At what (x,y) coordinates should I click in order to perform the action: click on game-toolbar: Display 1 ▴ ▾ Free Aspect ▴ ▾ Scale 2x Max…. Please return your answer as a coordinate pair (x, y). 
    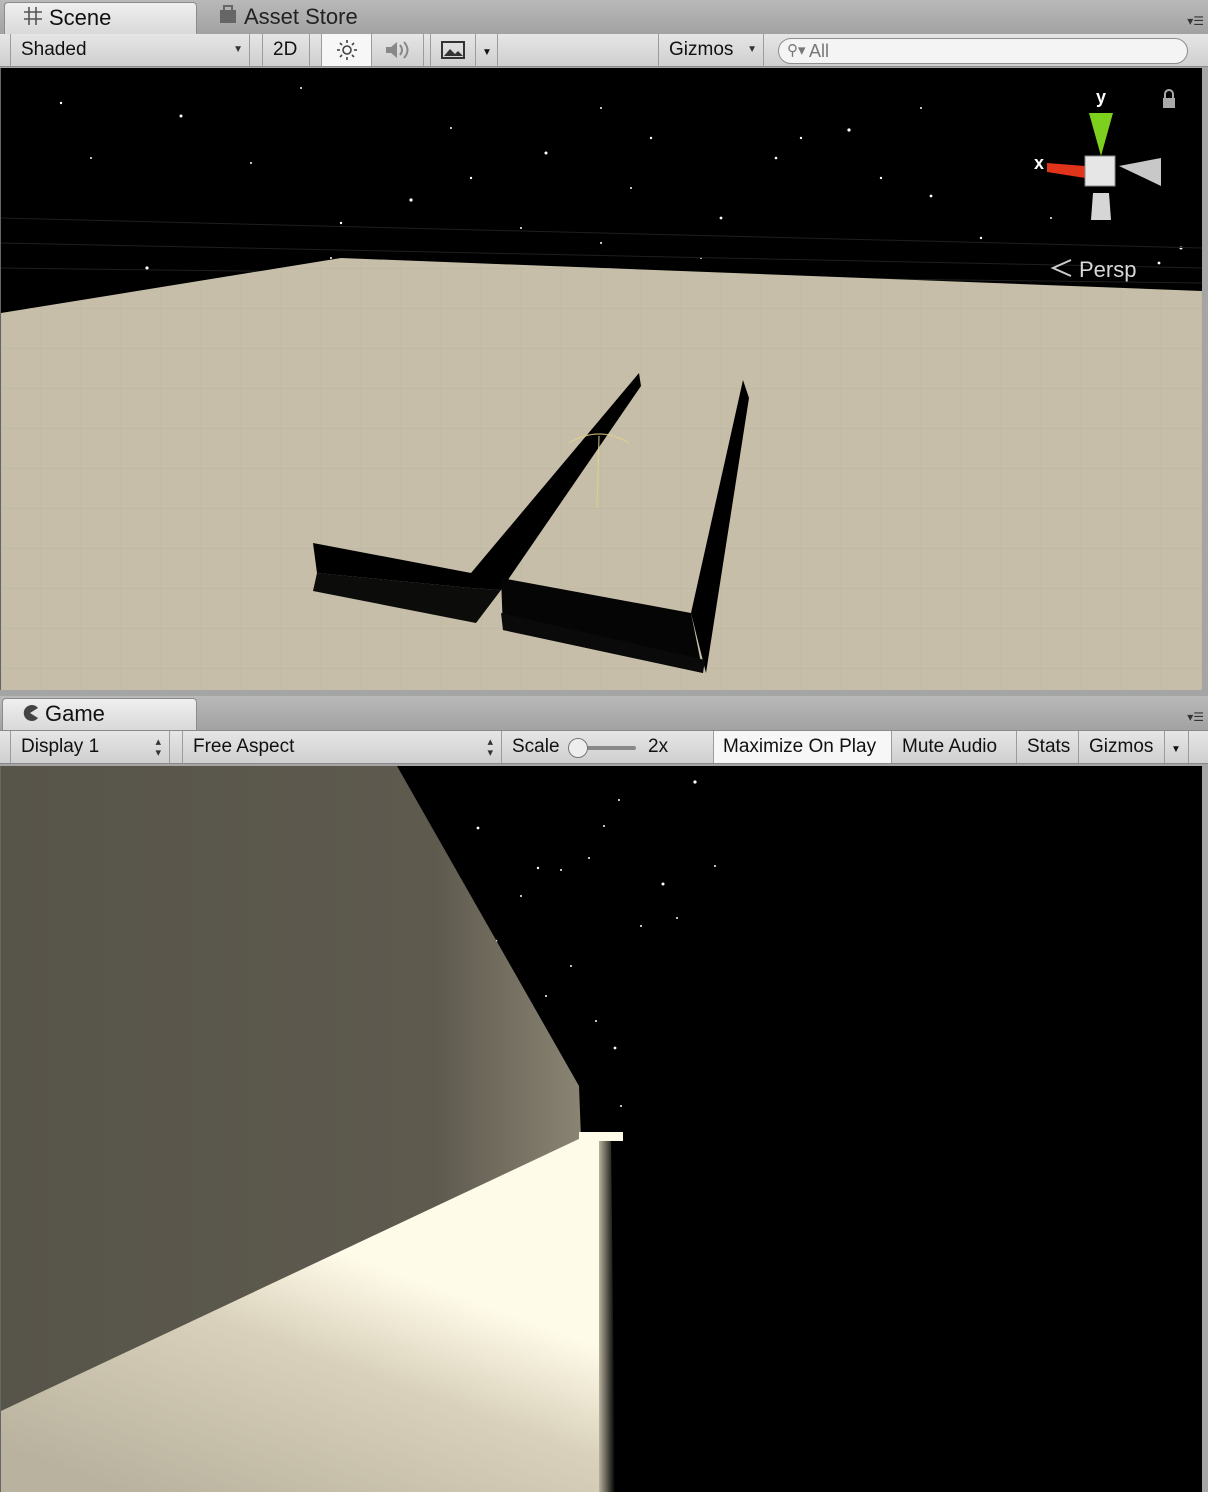
    Looking at the image, I should click on (604, 747).